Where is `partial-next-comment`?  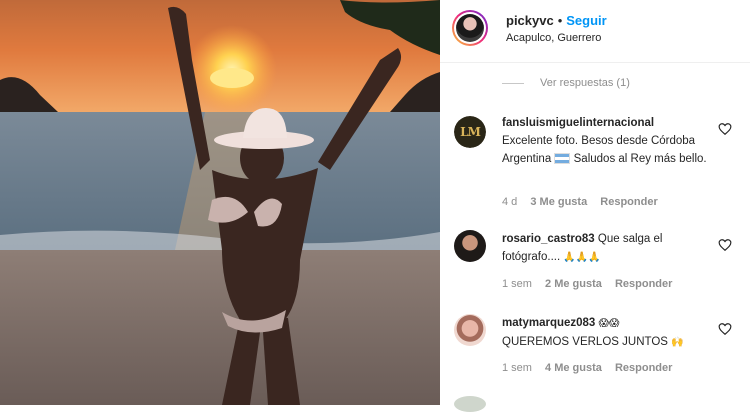
partial-next-comment is located at coordinates (470, 404).